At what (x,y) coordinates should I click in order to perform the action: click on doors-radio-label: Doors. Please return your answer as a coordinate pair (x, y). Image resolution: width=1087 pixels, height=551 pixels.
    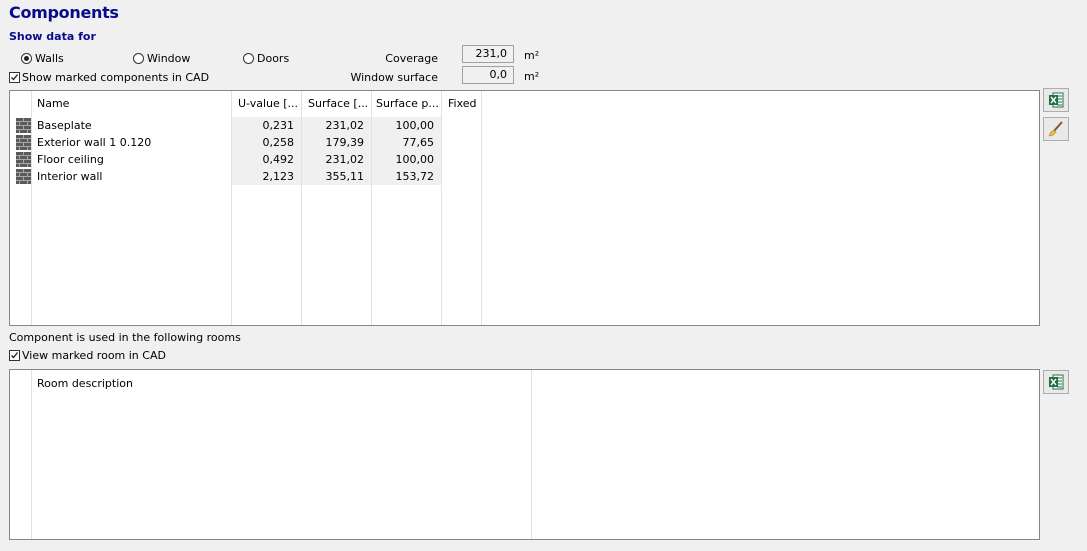
    Looking at the image, I should click on (273, 58).